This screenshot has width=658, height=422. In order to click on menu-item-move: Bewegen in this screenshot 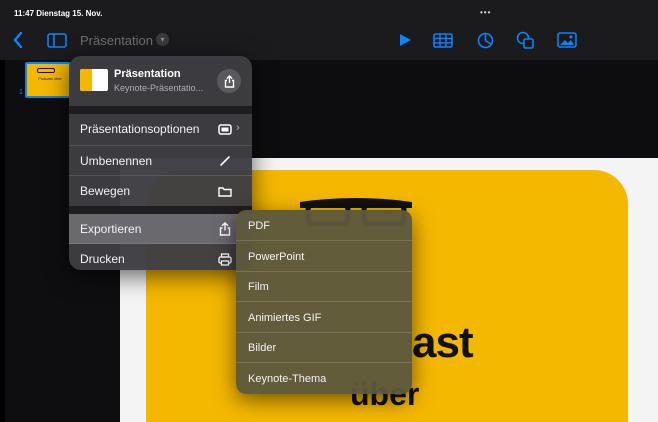, I will do `click(160, 191)`.